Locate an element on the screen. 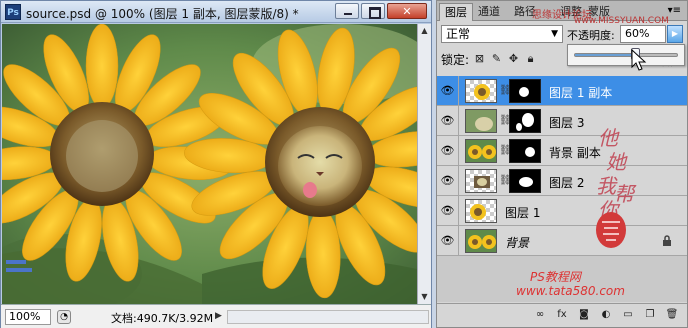  layer-name: 背景 副本 is located at coordinates (575, 153).